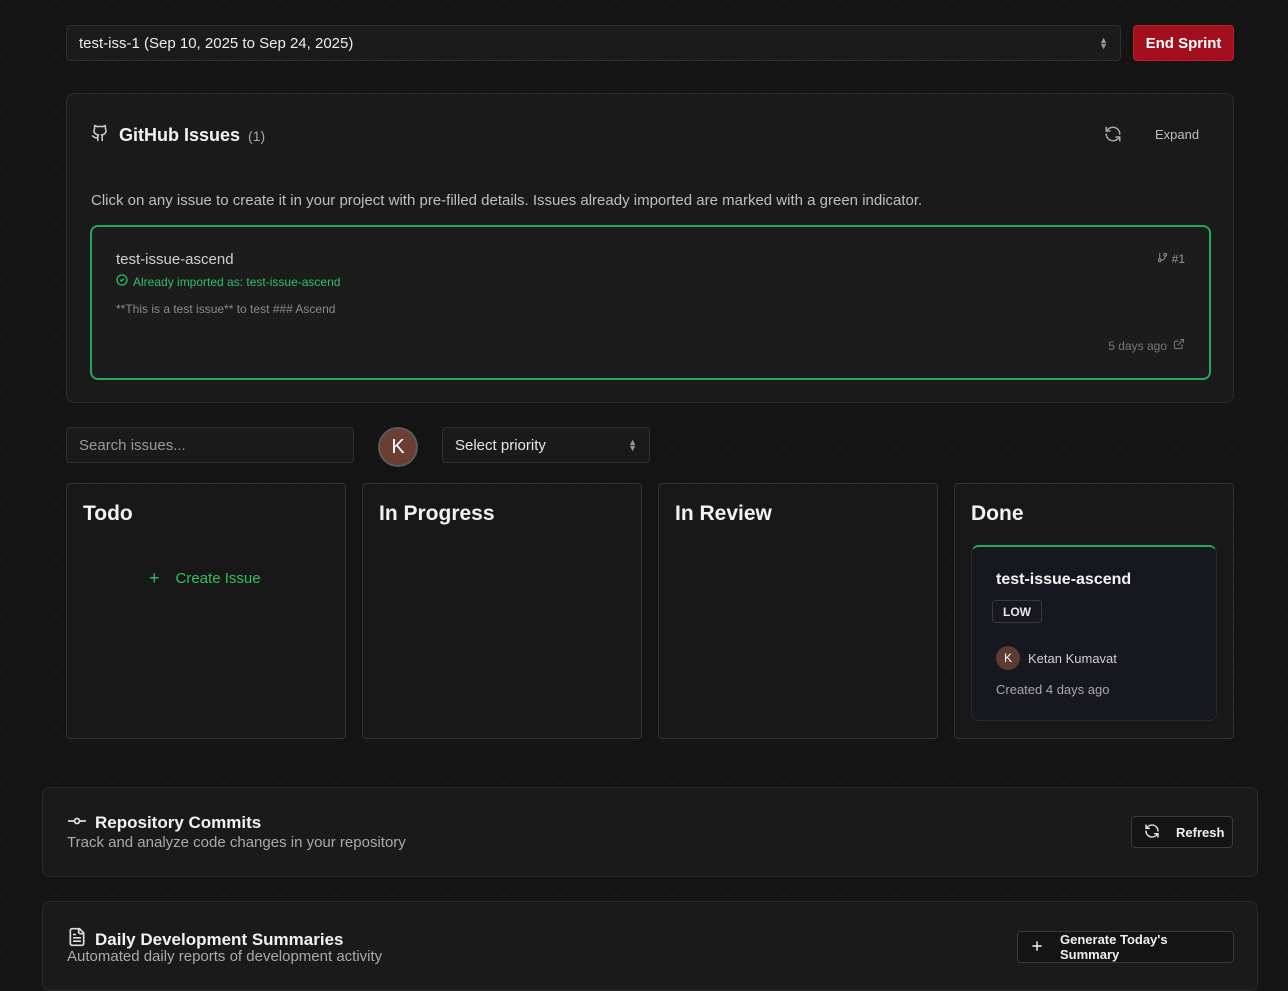 The height and width of the screenshot is (991, 1288). I want to click on column-title: Done, so click(997, 513).